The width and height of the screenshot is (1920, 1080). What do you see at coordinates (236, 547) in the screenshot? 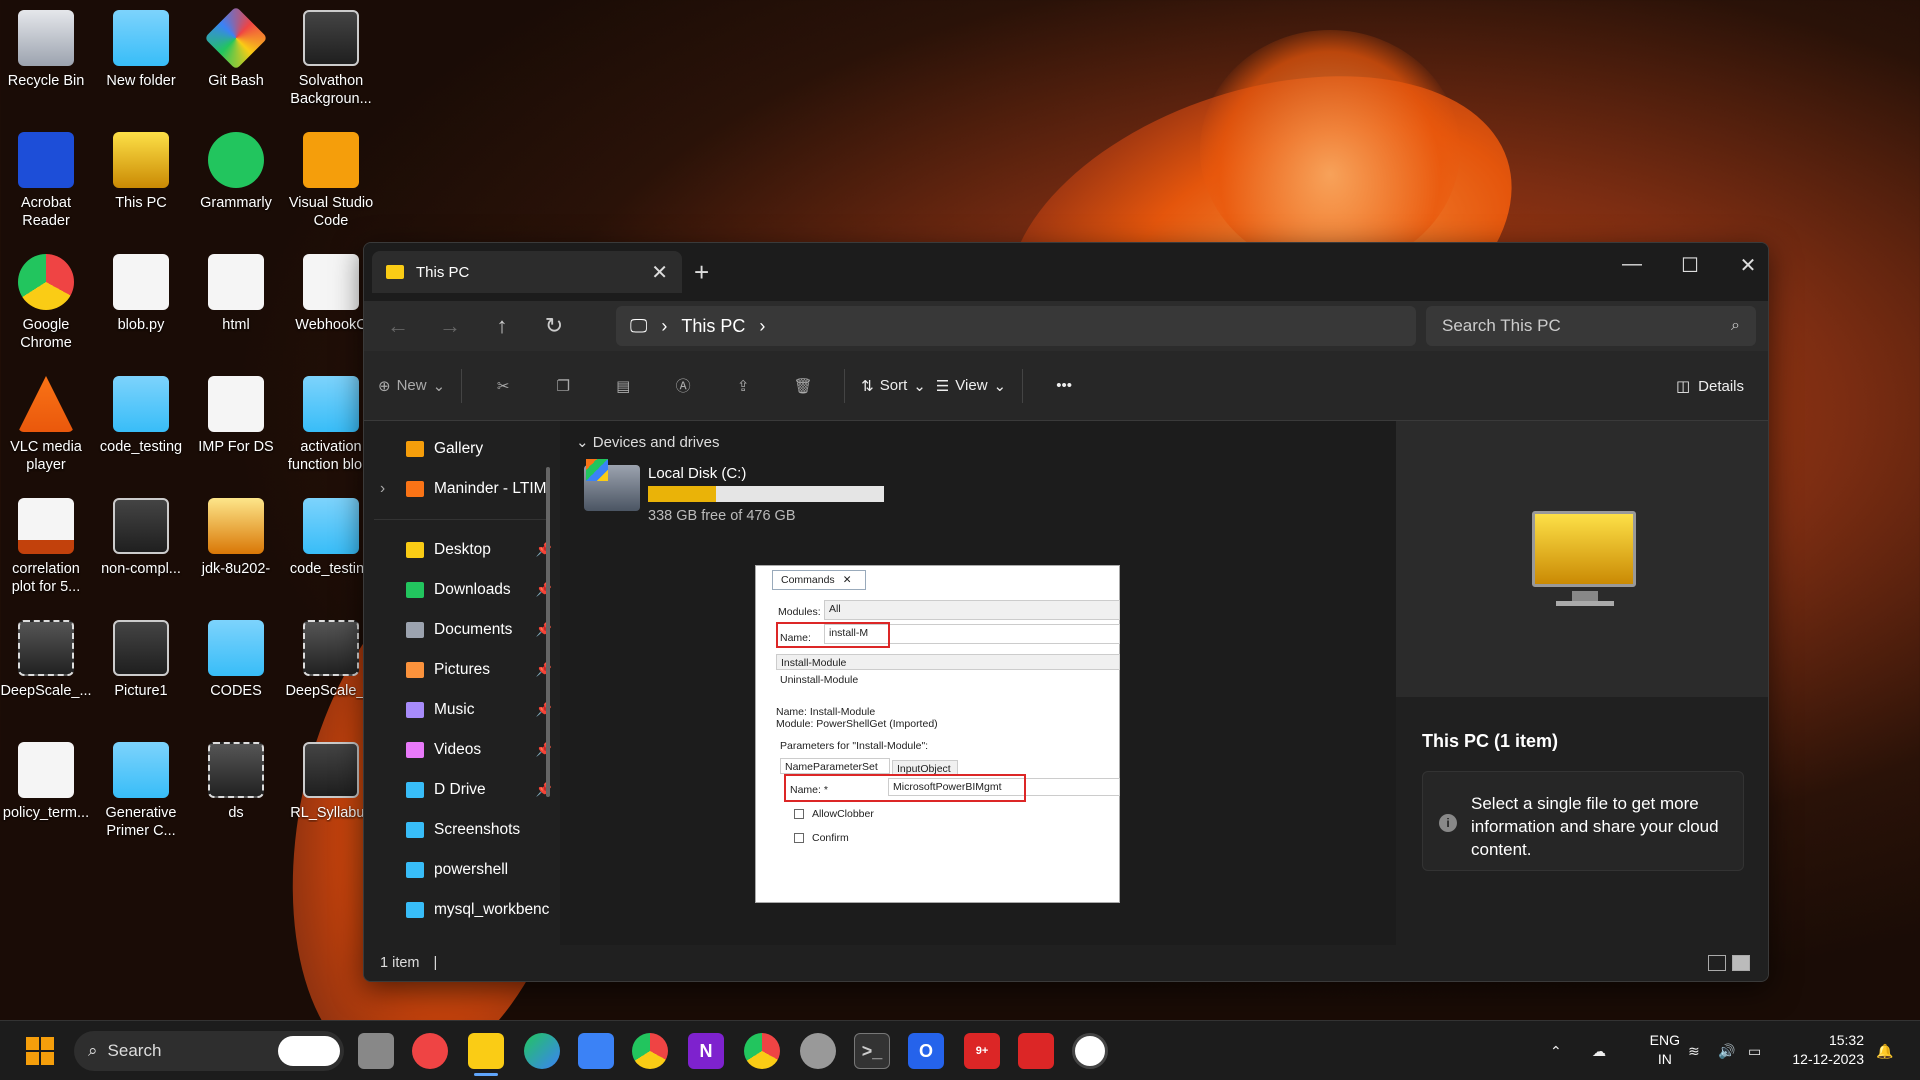
I see `desktop-icon: jdk-8u202-` at bounding box center [236, 547].